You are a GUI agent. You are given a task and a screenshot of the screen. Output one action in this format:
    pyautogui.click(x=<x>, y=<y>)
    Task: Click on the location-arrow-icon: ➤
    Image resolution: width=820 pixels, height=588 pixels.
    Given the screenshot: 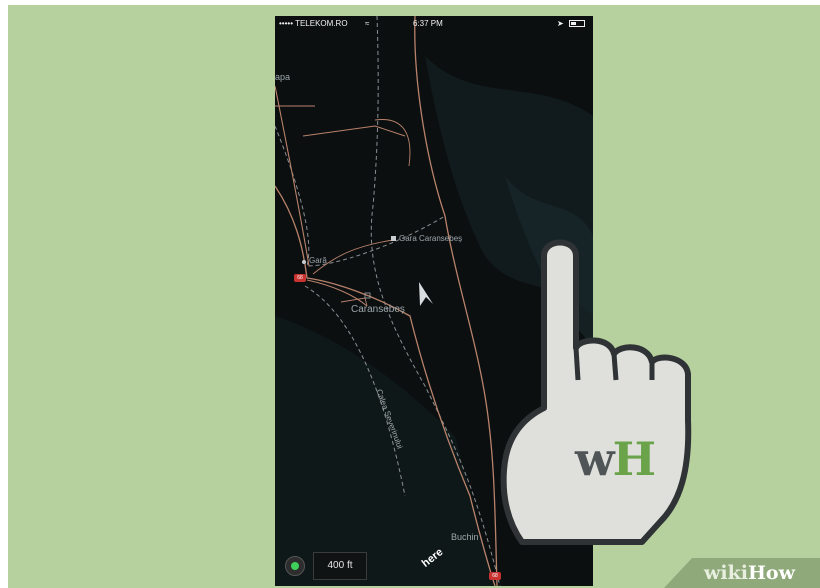 What is the action you would take?
    pyautogui.click(x=560, y=23)
    